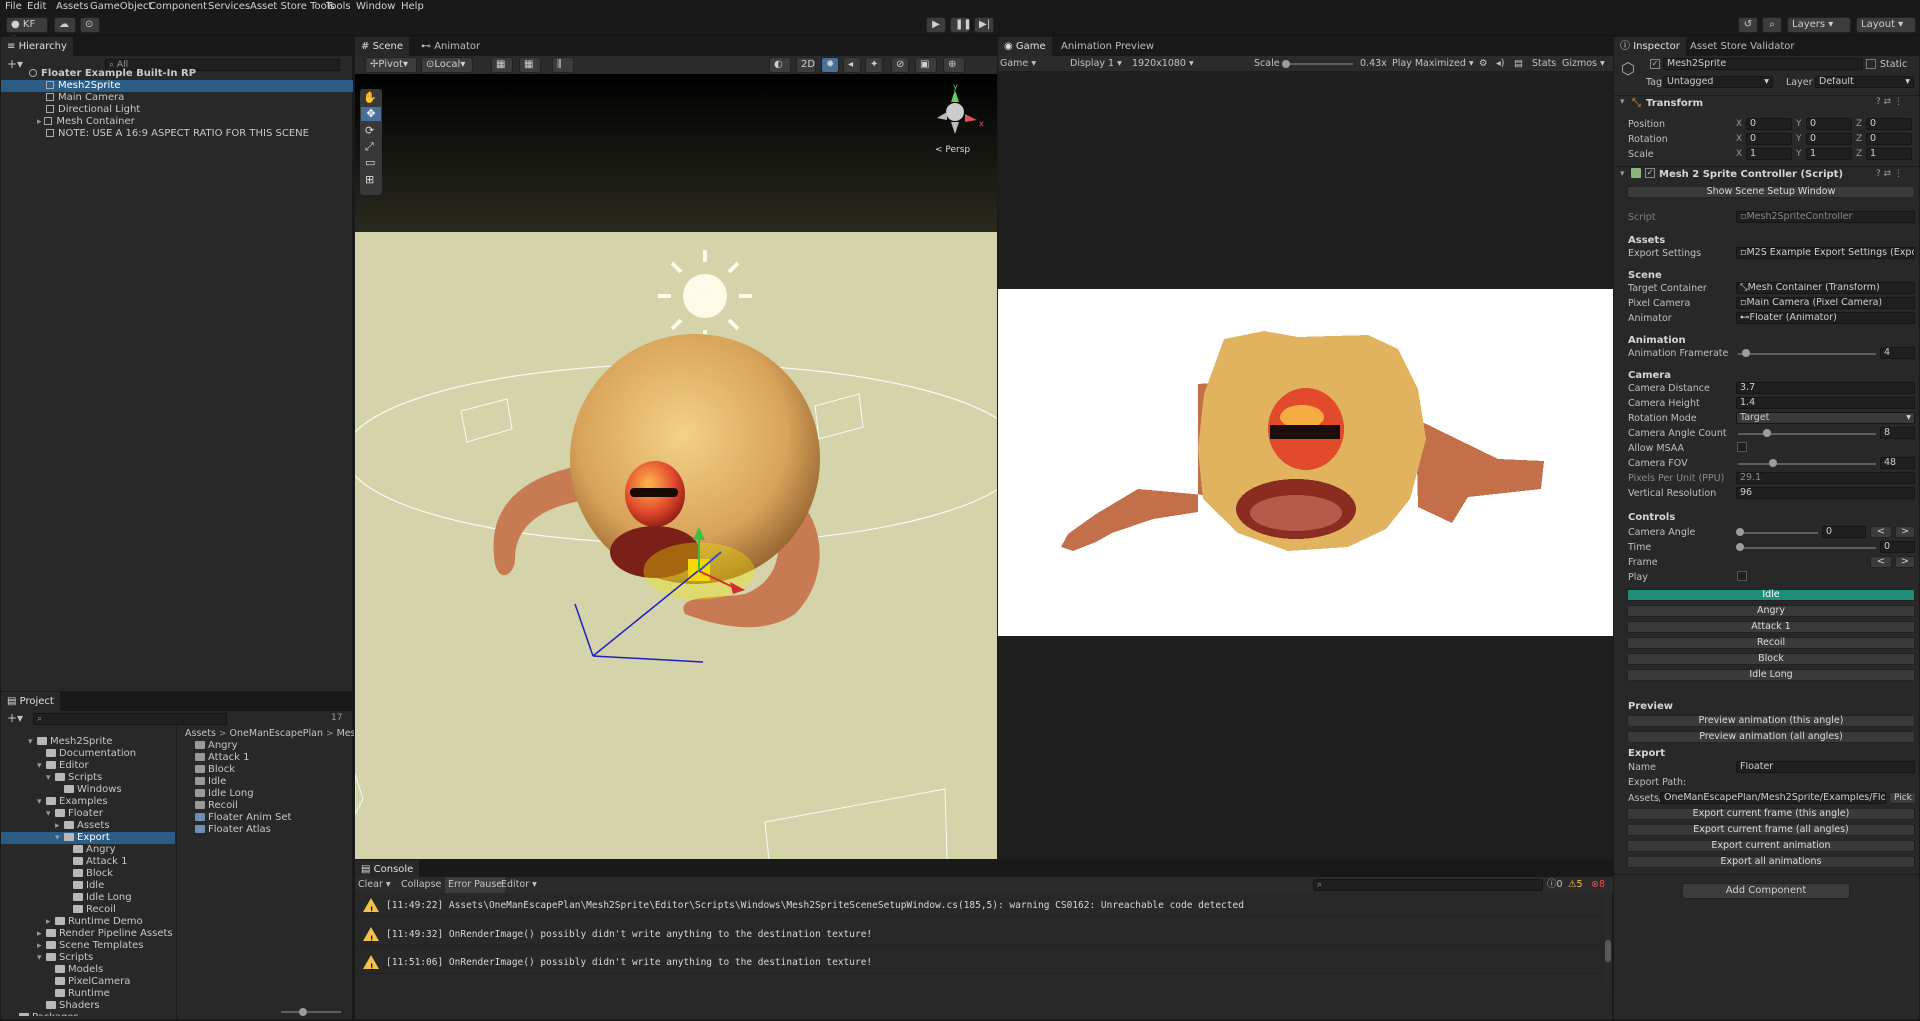 The width and height of the screenshot is (1920, 1021). What do you see at coordinates (1905, 532) in the screenshot?
I see `angle-next-button: >` at bounding box center [1905, 532].